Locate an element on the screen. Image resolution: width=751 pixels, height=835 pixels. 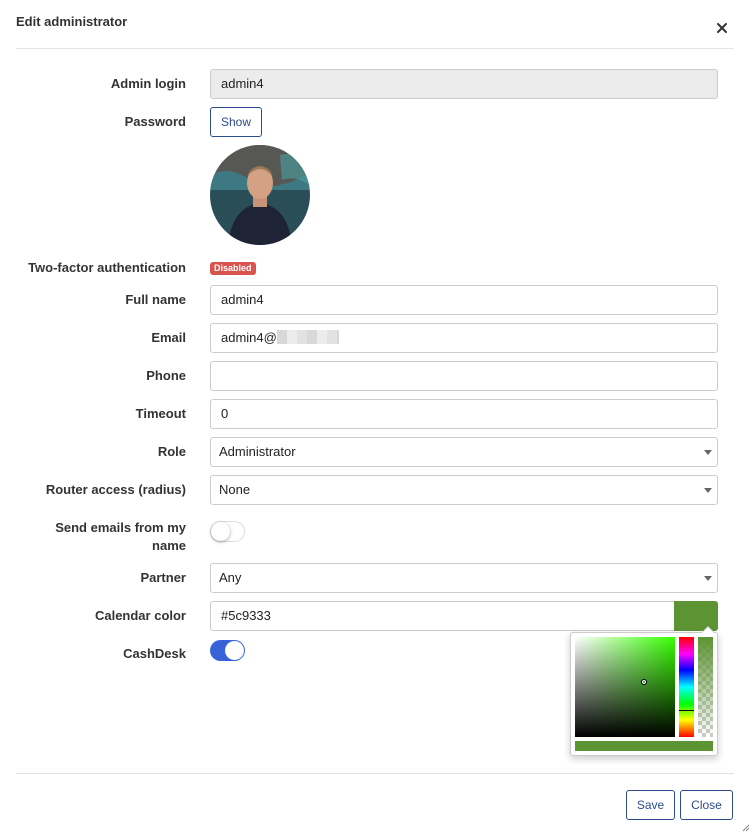
timeout-field is located at coordinates (464, 414).